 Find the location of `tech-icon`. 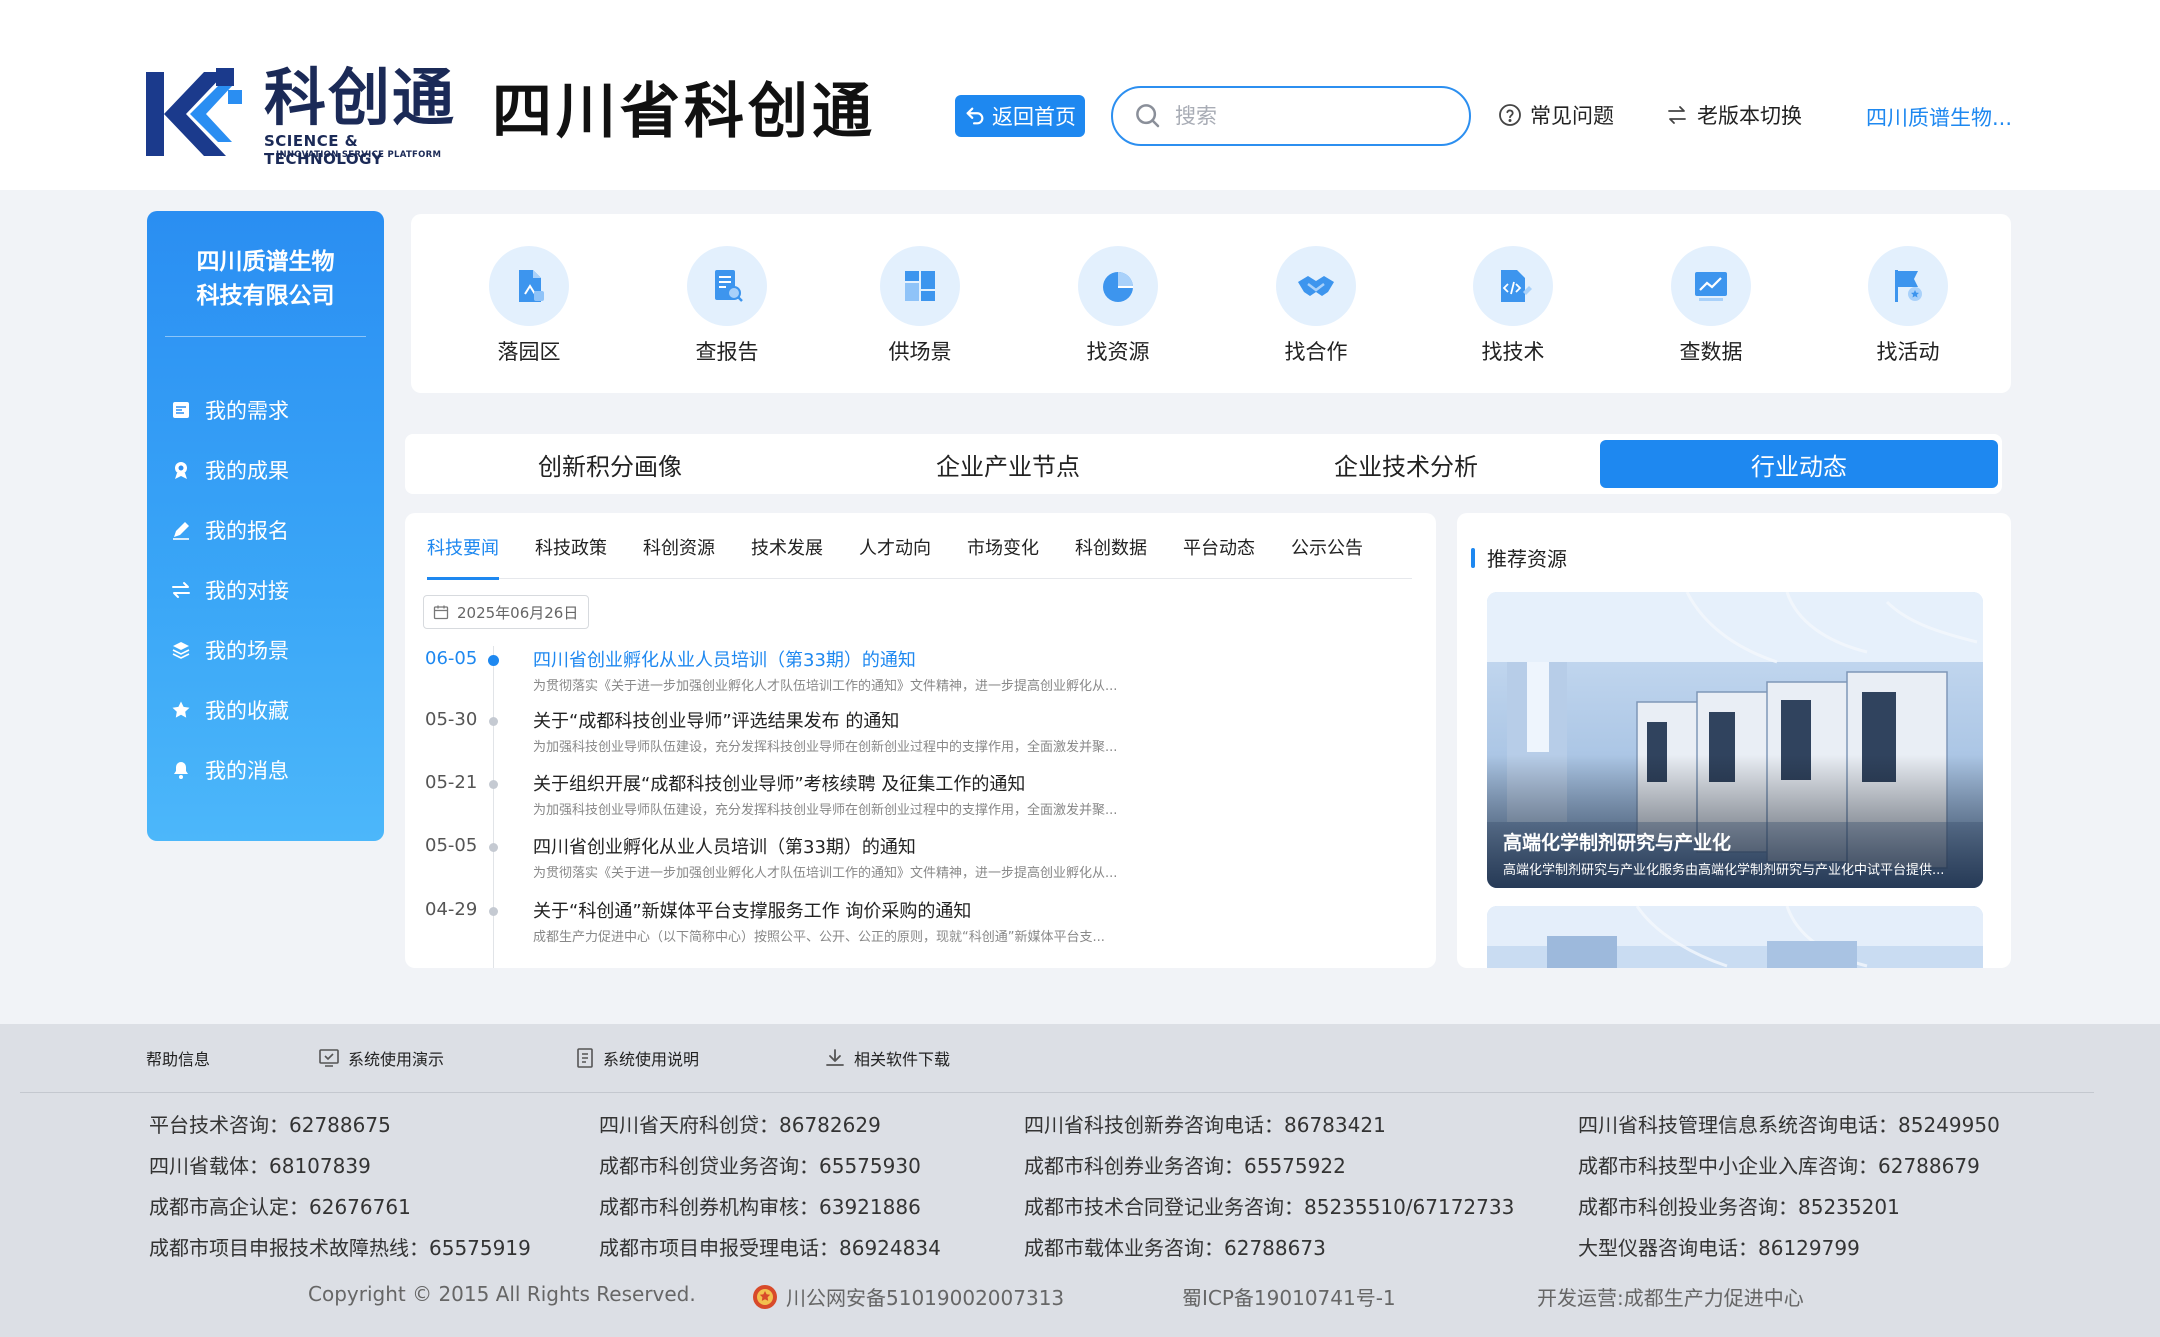

tech-icon is located at coordinates (1516, 286).